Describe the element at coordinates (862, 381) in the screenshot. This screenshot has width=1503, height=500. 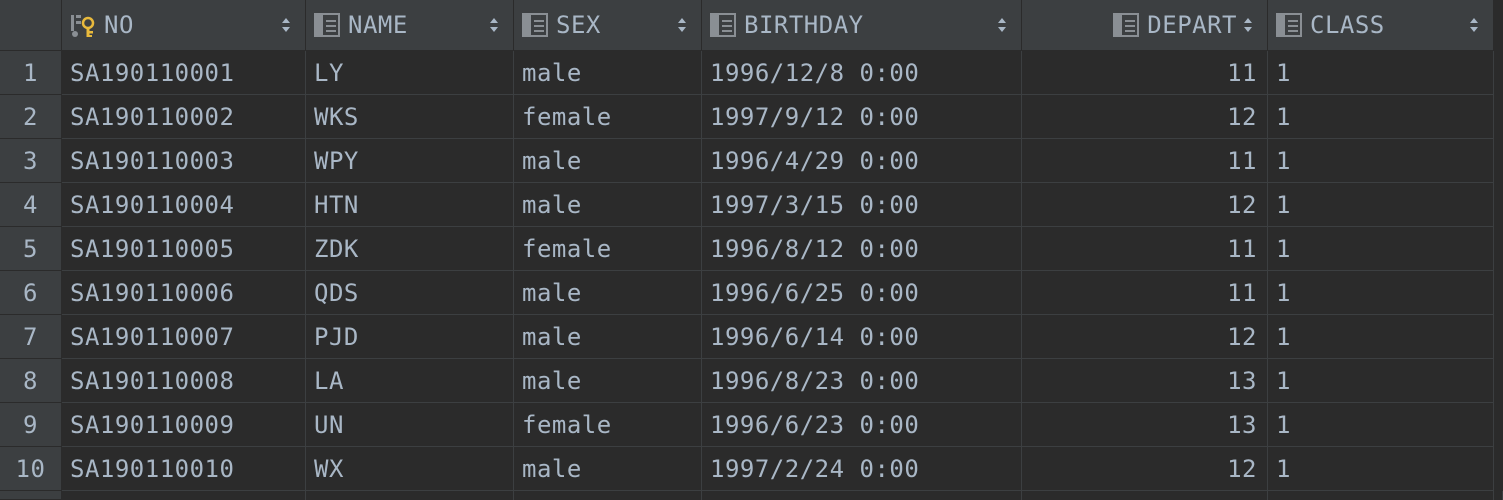
I see `cell-birthday: 1996/8/23 0:00` at that location.